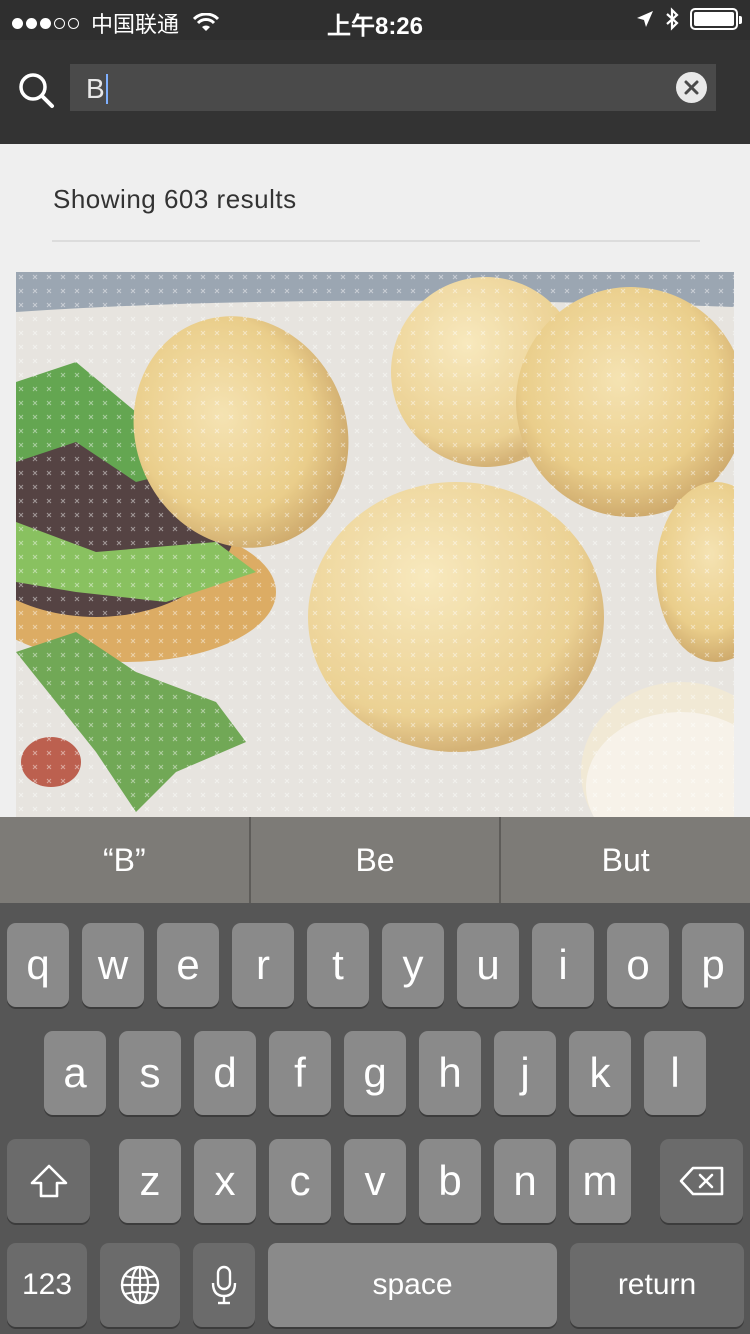 This screenshot has height=1334, width=750. Describe the element at coordinates (75, 1073) in the screenshot. I see `key-a: a` at that location.